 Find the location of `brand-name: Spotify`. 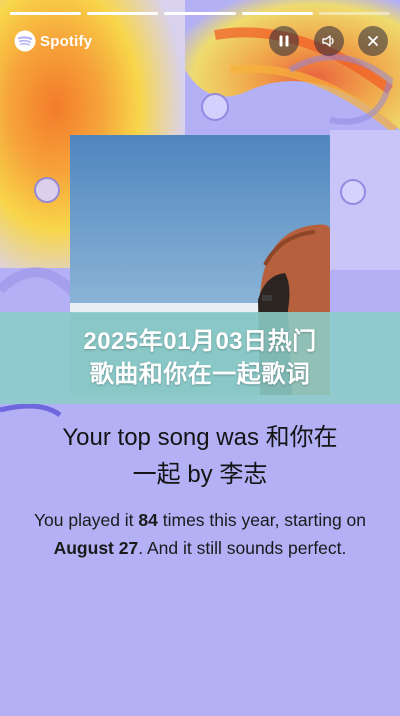

brand-name: Spotify is located at coordinates (66, 41).